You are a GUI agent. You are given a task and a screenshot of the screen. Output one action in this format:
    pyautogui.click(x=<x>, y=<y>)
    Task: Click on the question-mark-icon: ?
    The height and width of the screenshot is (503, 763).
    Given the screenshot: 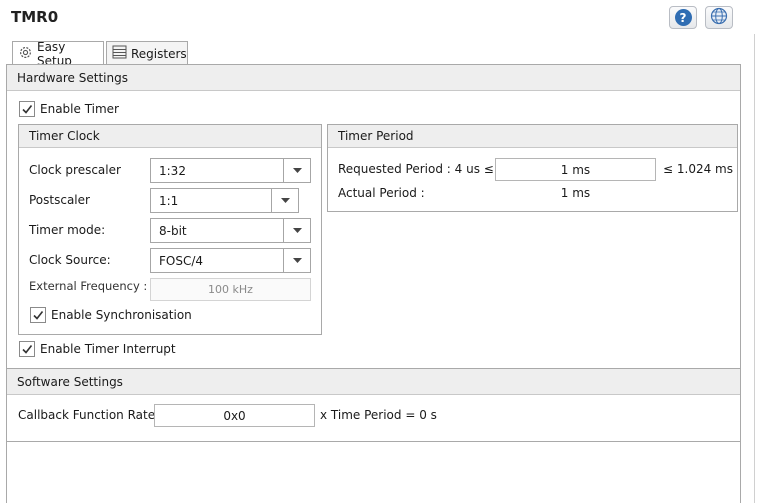 What is the action you would take?
    pyautogui.click(x=683, y=17)
    